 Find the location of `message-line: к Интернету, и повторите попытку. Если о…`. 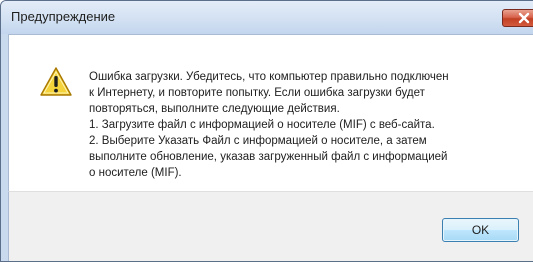

message-line: к Интернету, и повторите попытку. Если о… is located at coordinates (257, 93).